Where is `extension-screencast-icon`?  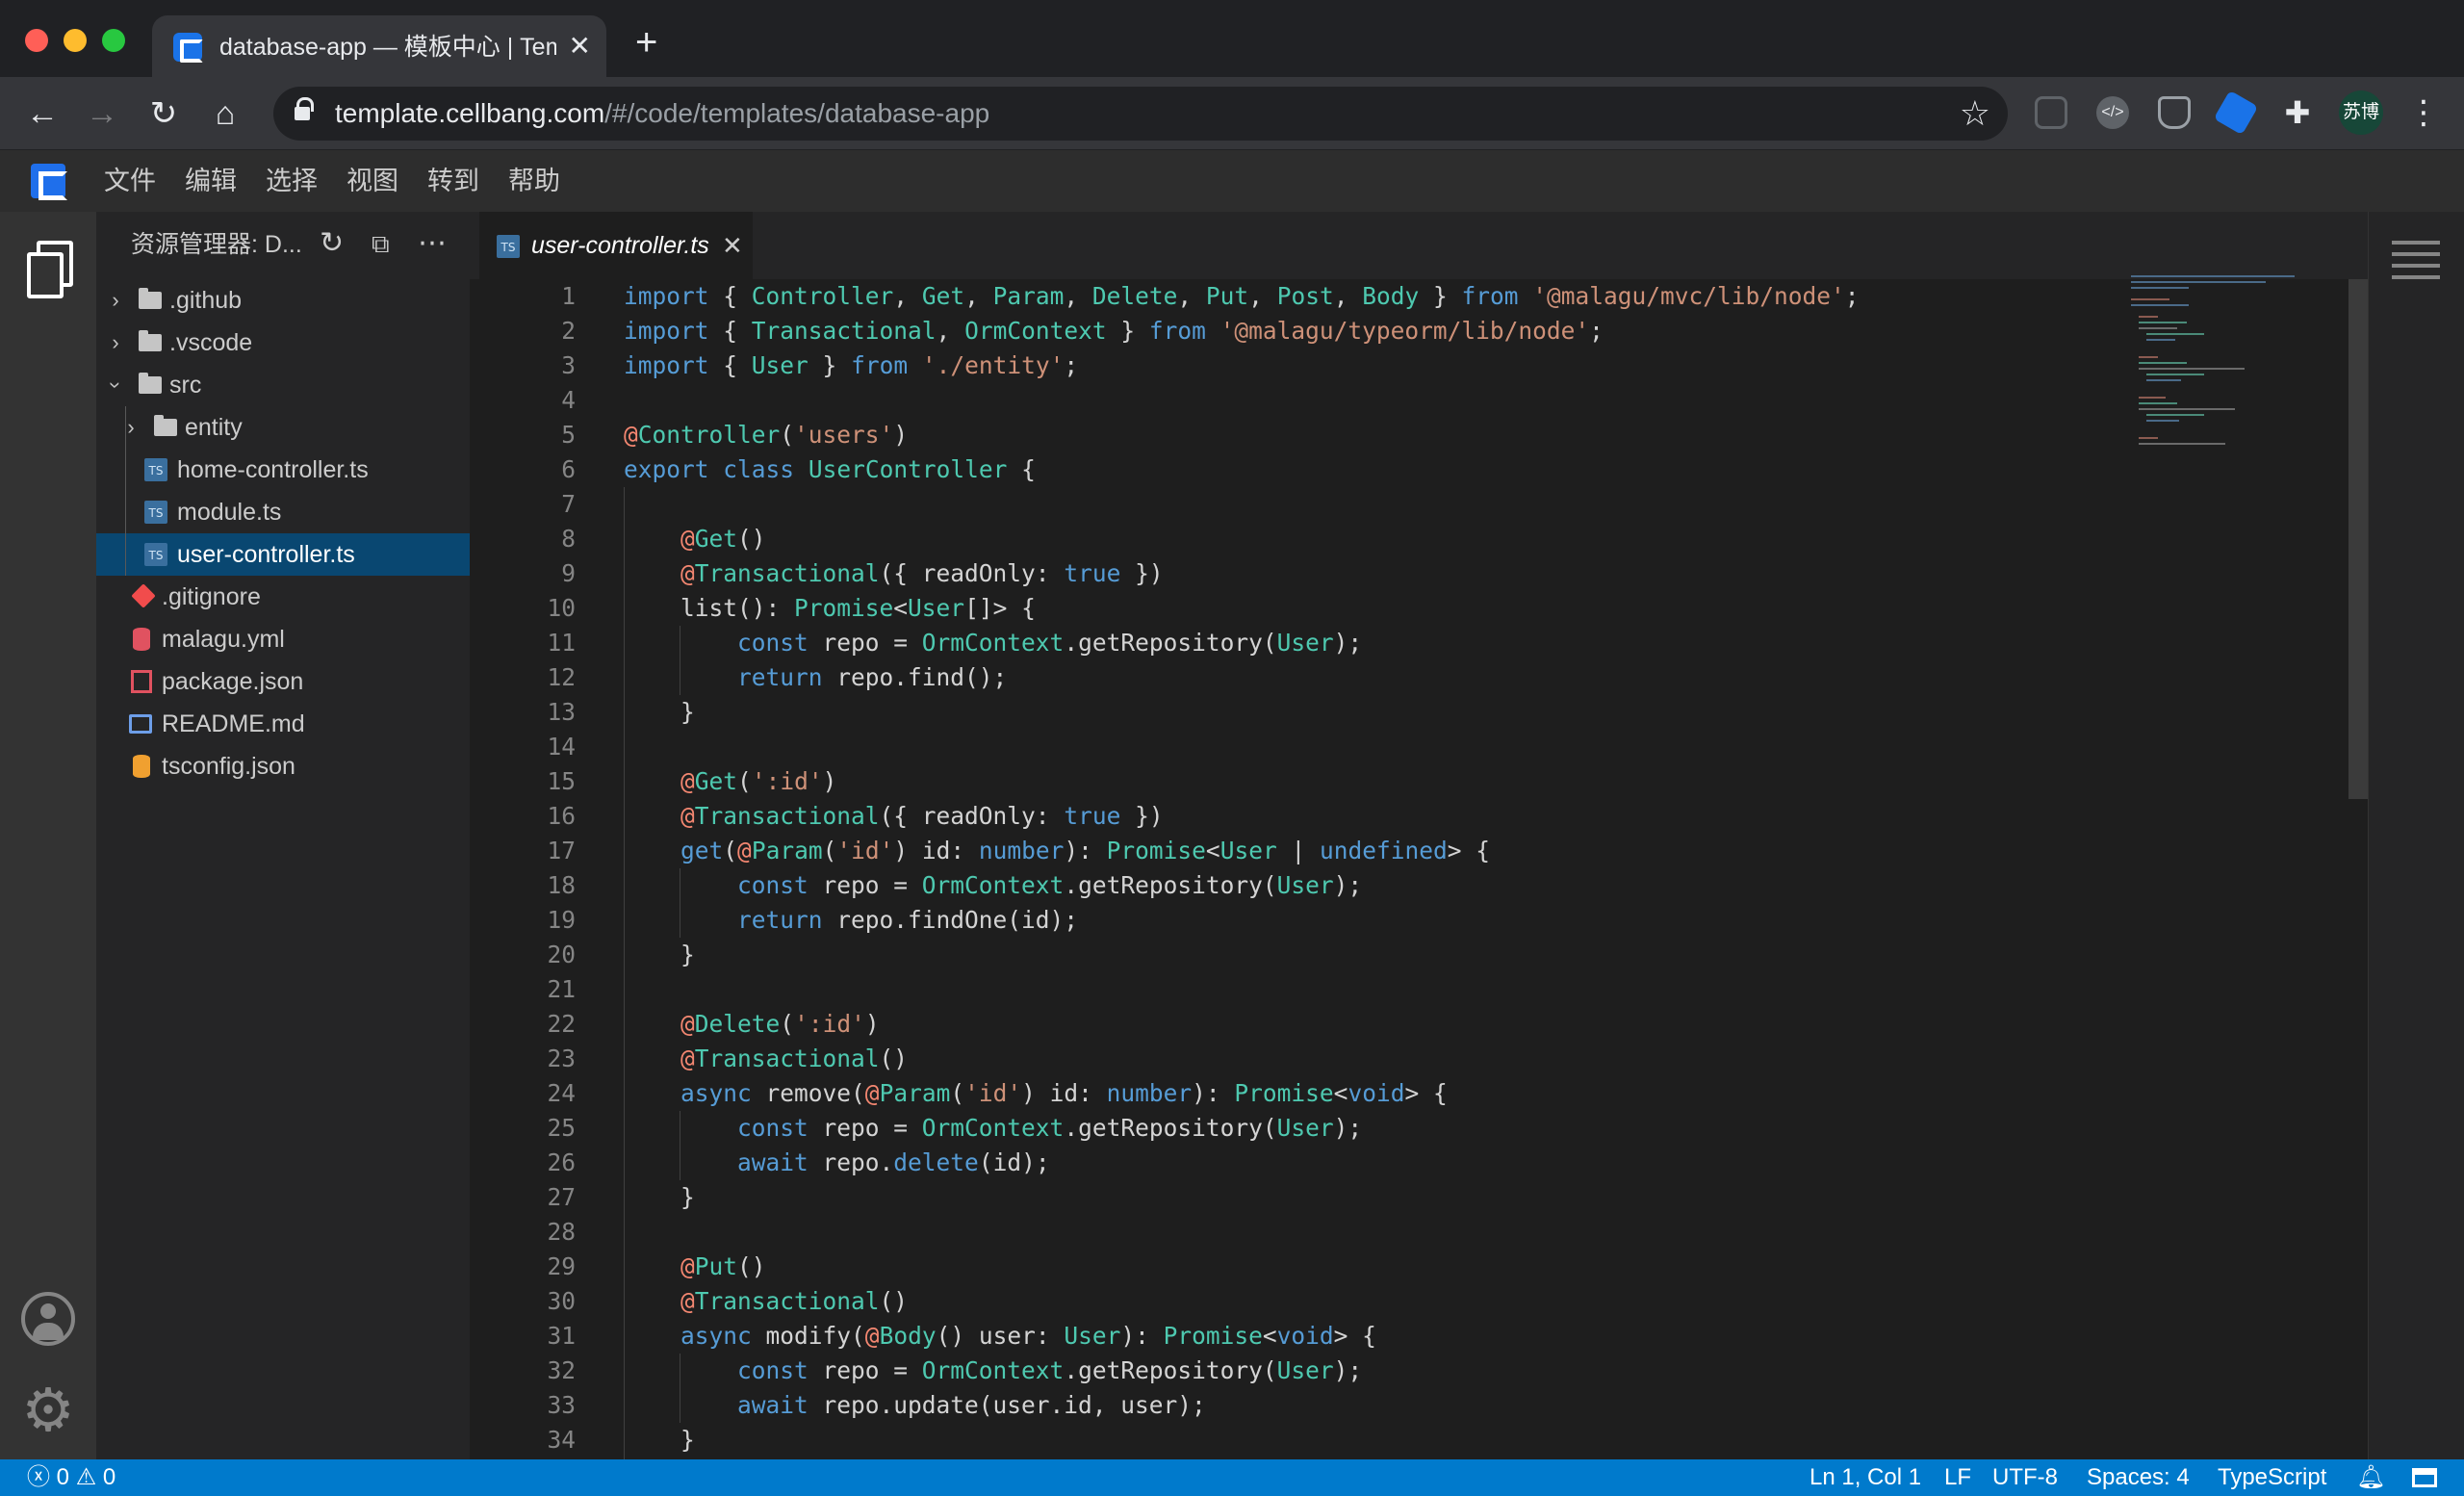 extension-screencast-icon is located at coordinates (2051, 112).